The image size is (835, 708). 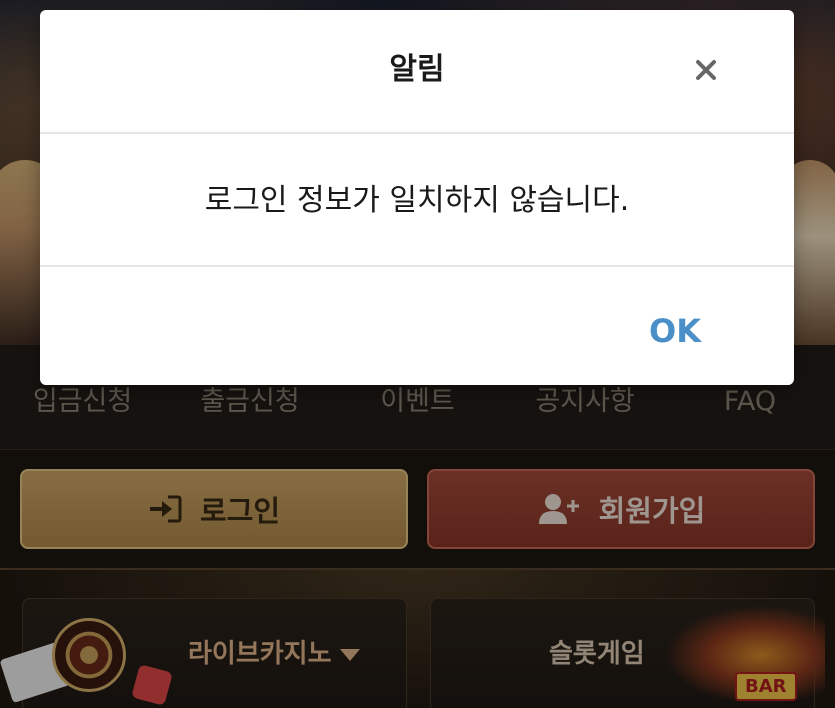 I want to click on dialog-message: 로그인 정보가 일치하지 않습니다., so click(x=417, y=200).